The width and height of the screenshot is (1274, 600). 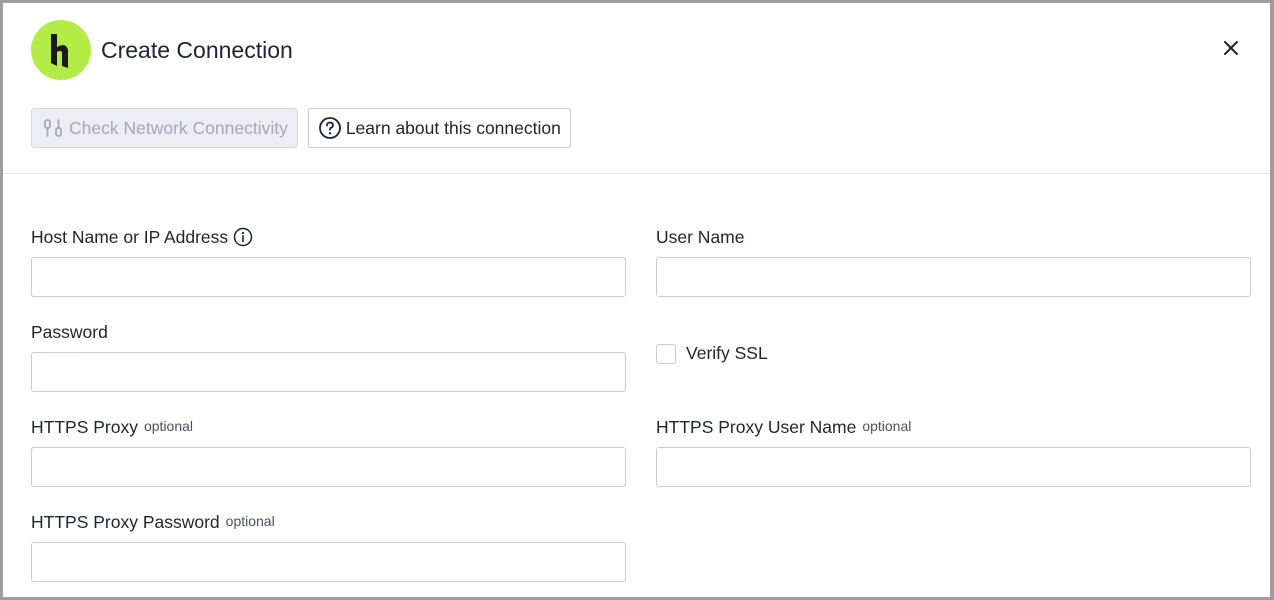 What do you see at coordinates (953, 427) in the screenshot?
I see `https-proxy-username-label: HTTPS Proxy User Name optional` at bounding box center [953, 427].